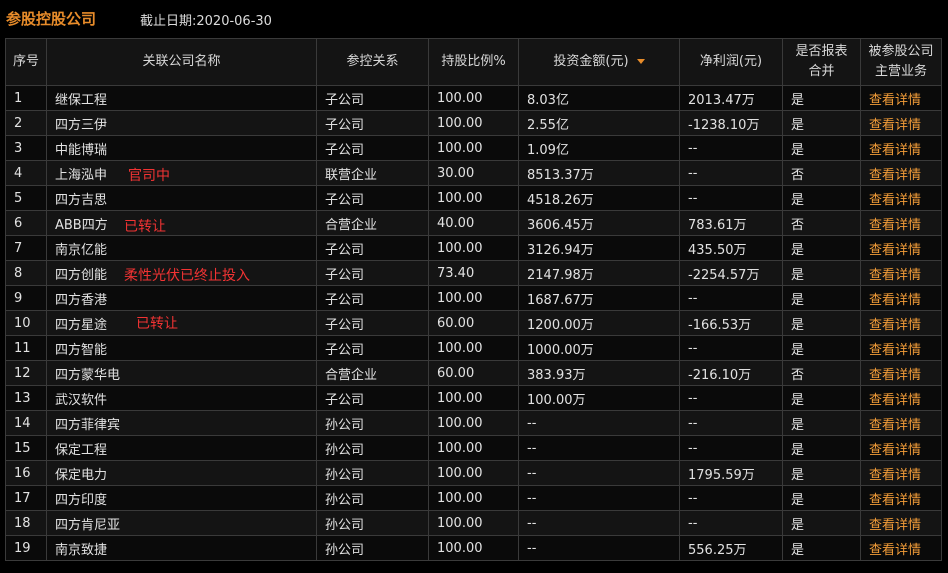  I want to click on cell-investment: 8.03亿, so click(599, 98).